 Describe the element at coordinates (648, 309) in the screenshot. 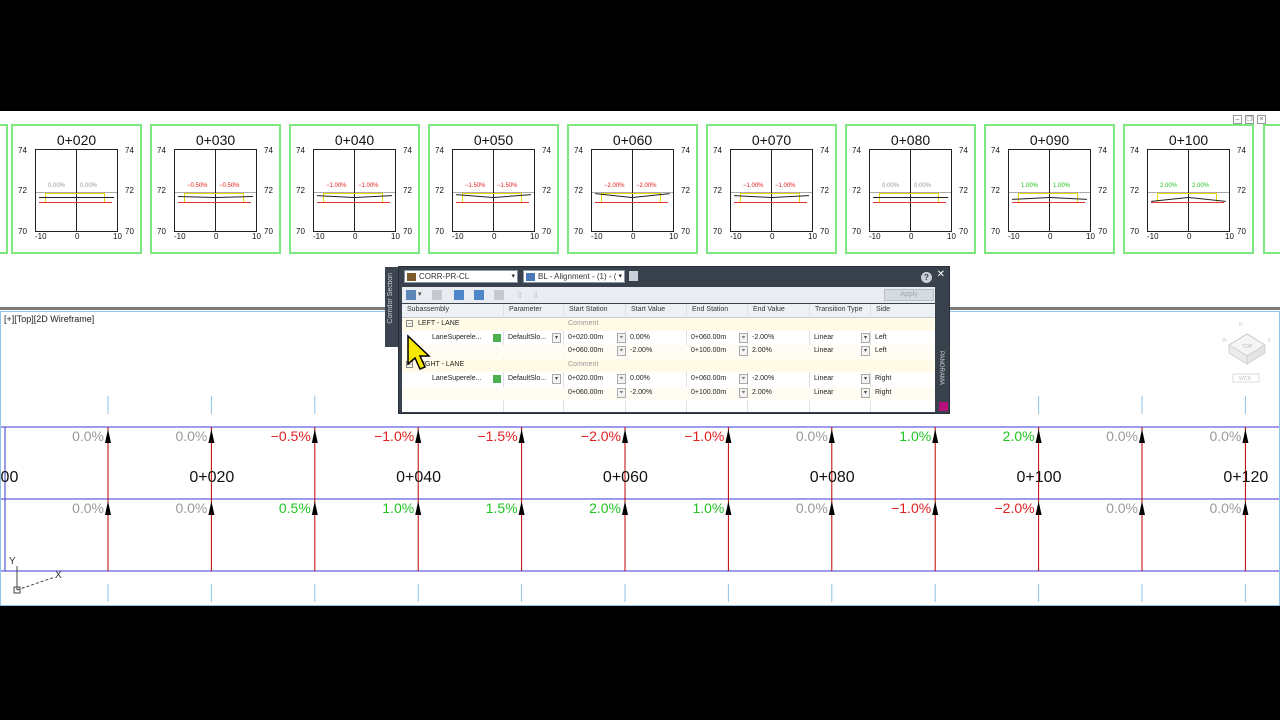

I see `column-header: Start Value` at that location.